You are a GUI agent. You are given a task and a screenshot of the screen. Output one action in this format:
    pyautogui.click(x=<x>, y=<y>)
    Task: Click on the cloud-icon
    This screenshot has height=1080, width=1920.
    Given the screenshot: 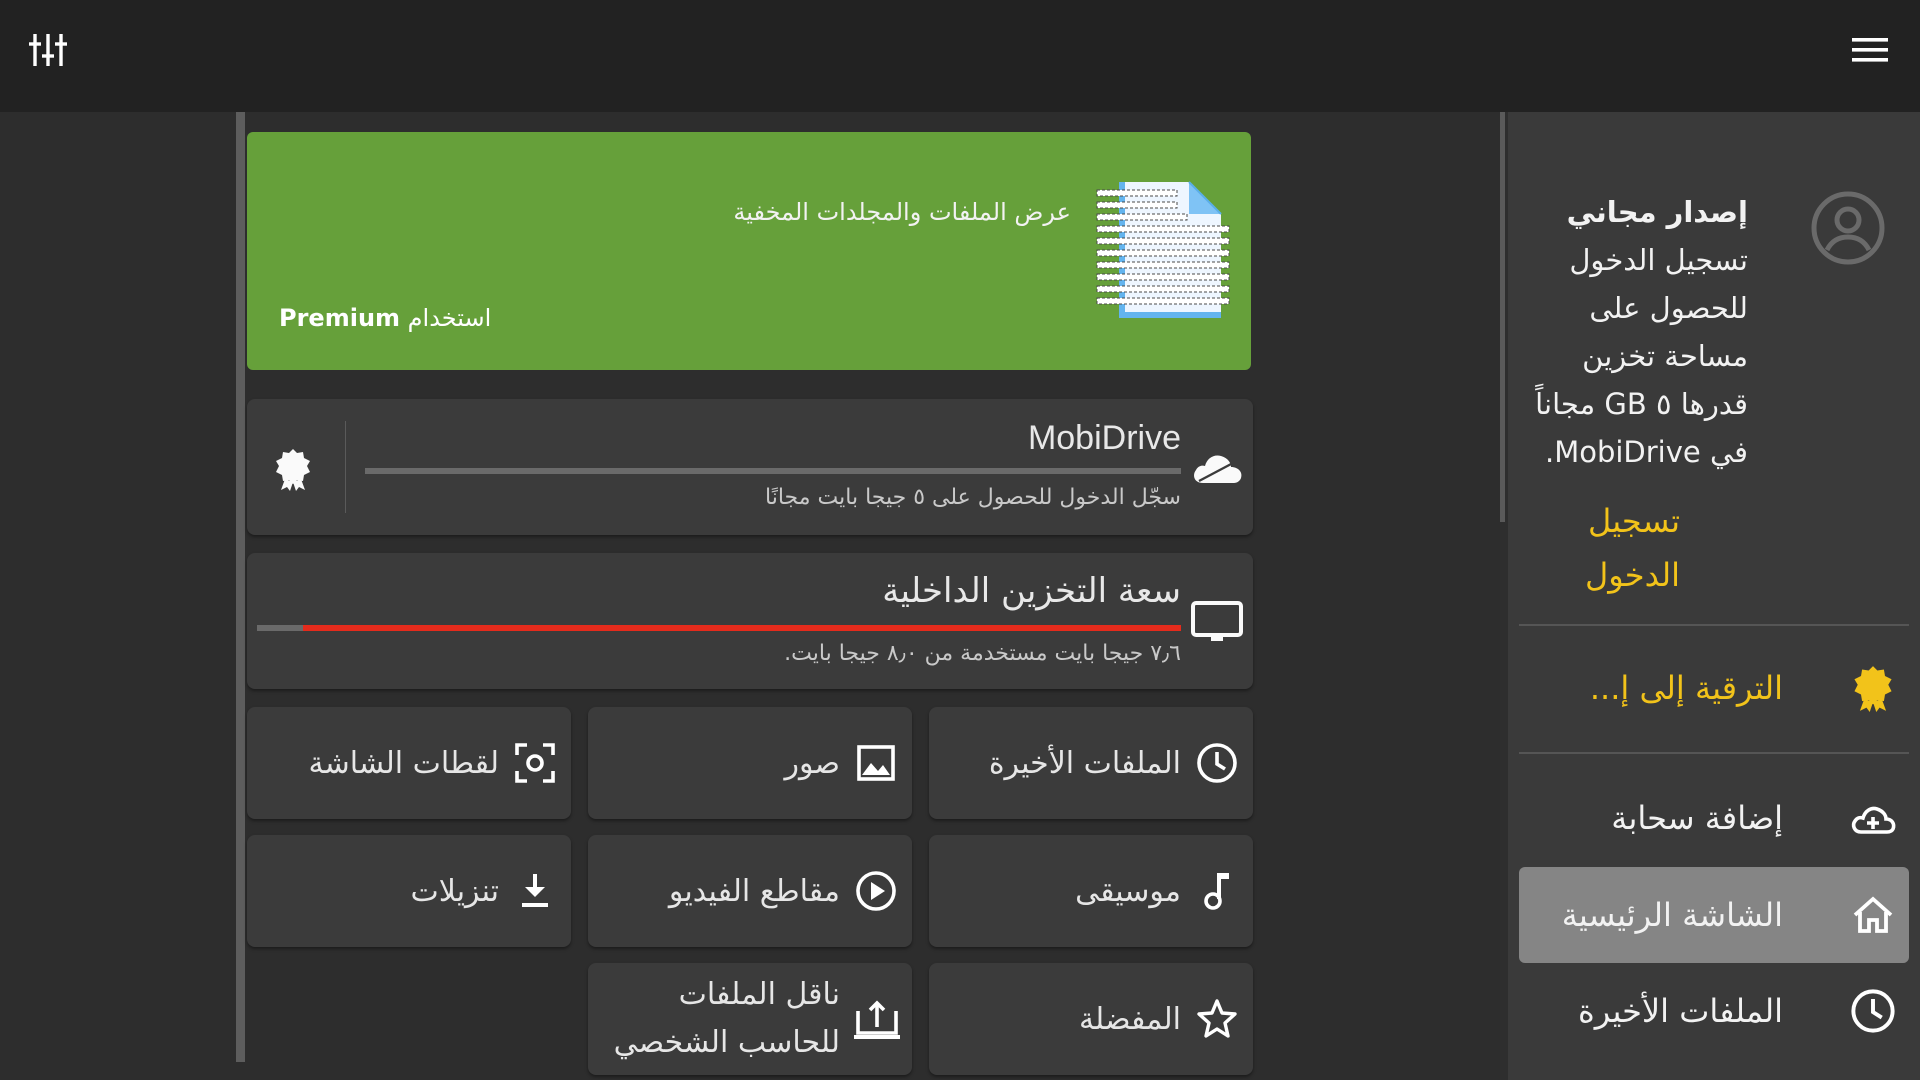 What is the action you would take?
    pyautogui.click(x=1217, y=467)
    